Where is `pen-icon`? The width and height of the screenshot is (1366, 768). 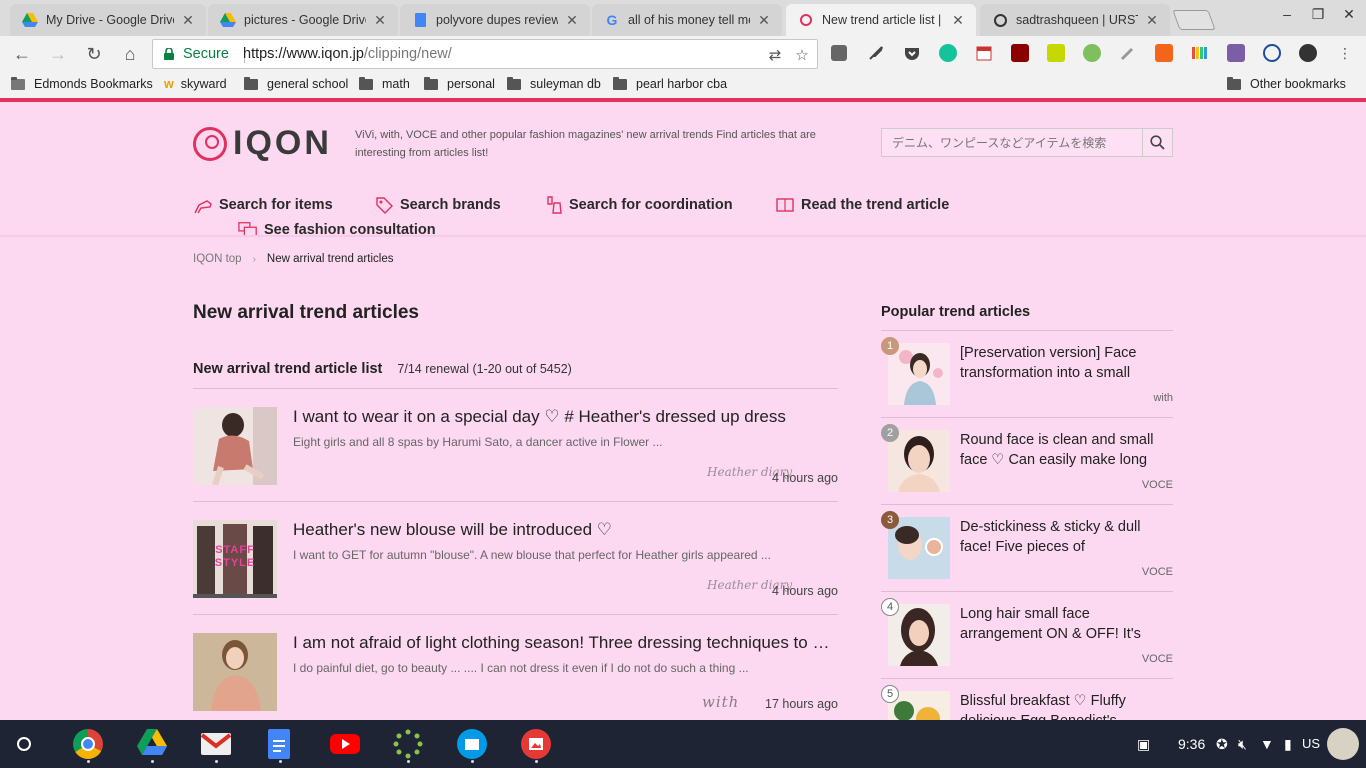 pen-icon is located at coordinates (1128, 53).